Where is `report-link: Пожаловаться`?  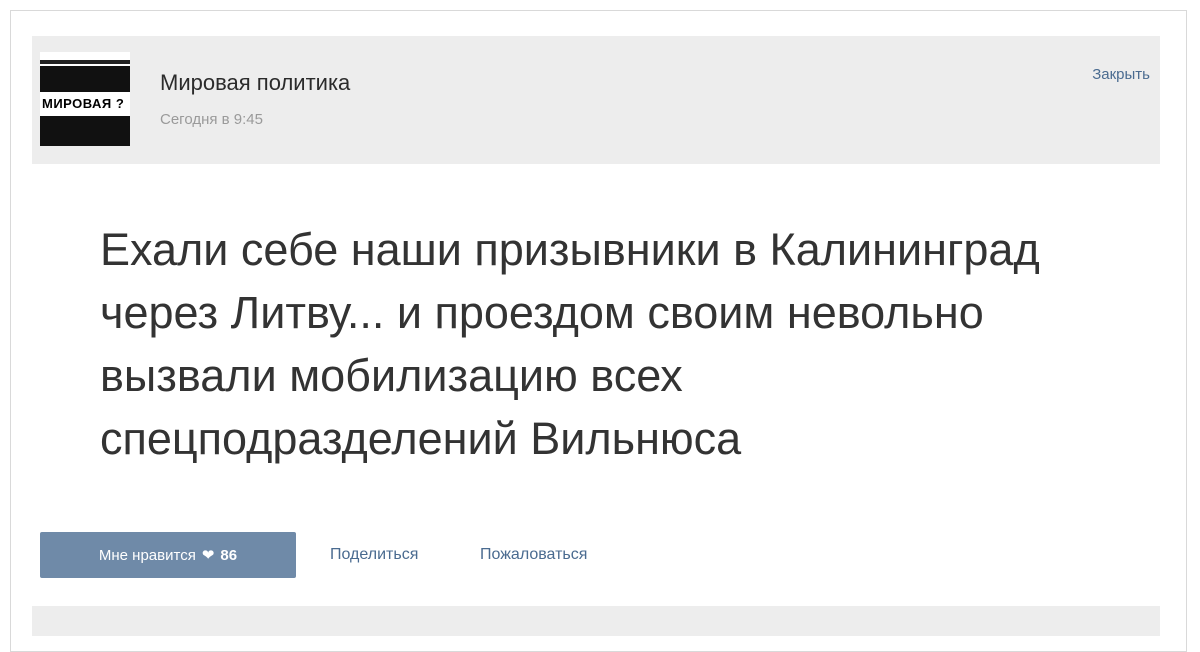 report-link: Пожаловаться is located at coordinates (533, 555).